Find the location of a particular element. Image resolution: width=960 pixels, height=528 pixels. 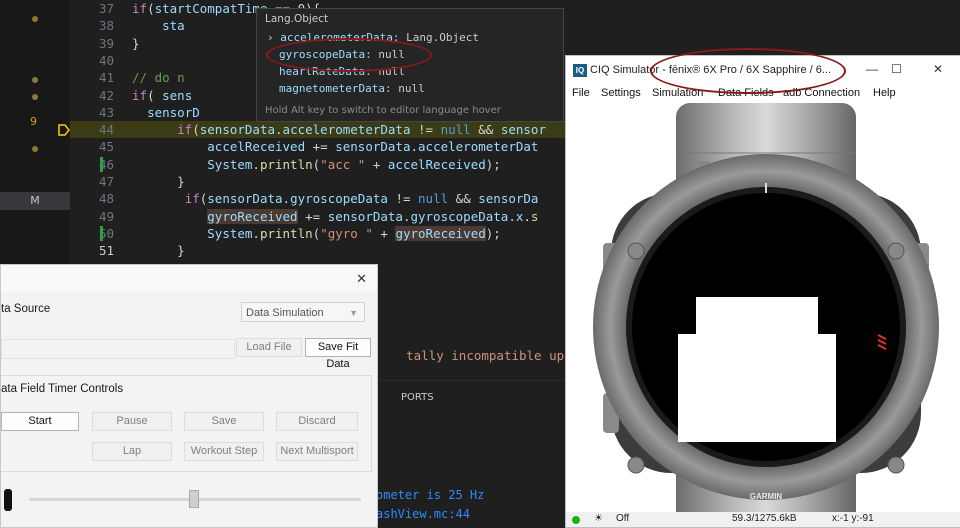

line-number: 40 is located at coordinates (106, 60).